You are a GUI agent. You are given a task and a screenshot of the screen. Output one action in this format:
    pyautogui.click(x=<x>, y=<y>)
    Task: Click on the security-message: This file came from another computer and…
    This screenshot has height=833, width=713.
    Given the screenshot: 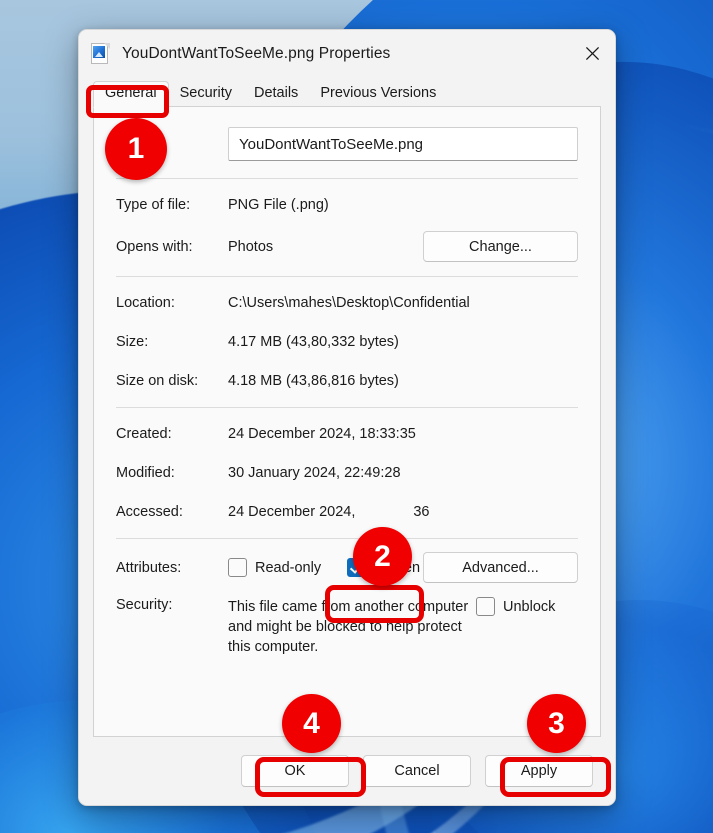 What is the action you would take?
    pyautogui.click(x=348, y=627)
    